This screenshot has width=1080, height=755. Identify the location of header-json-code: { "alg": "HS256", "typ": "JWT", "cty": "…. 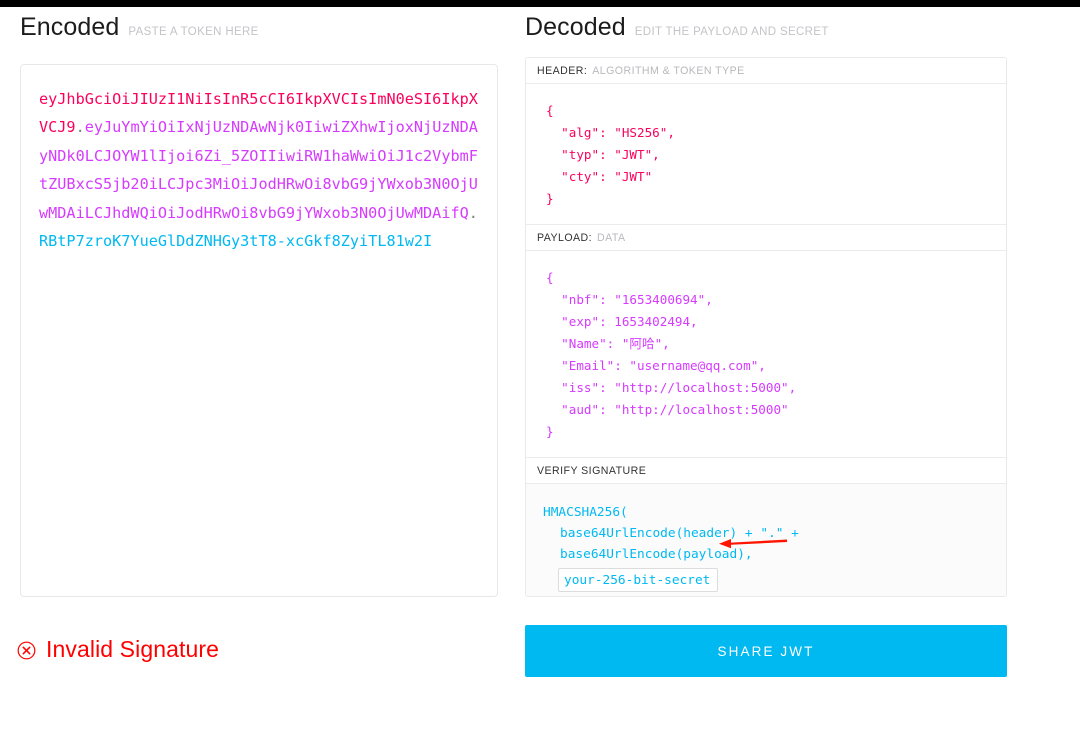
(766, 155).